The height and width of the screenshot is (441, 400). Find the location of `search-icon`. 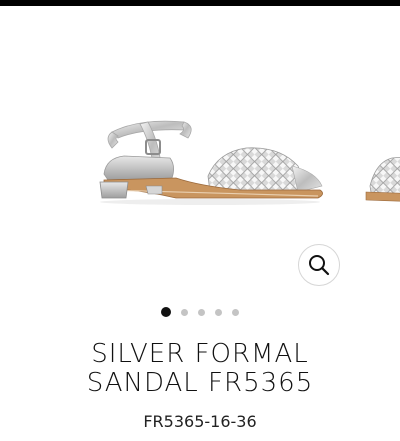

search-icon is located at coordinates (319, 265).